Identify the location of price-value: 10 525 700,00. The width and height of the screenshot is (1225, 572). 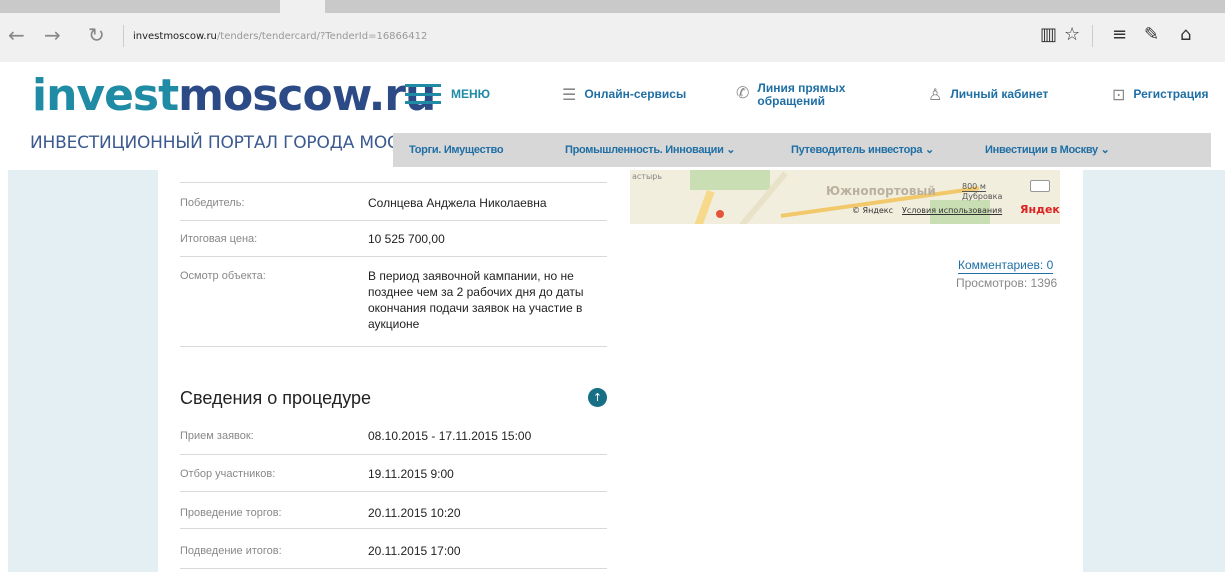
(406, 239).